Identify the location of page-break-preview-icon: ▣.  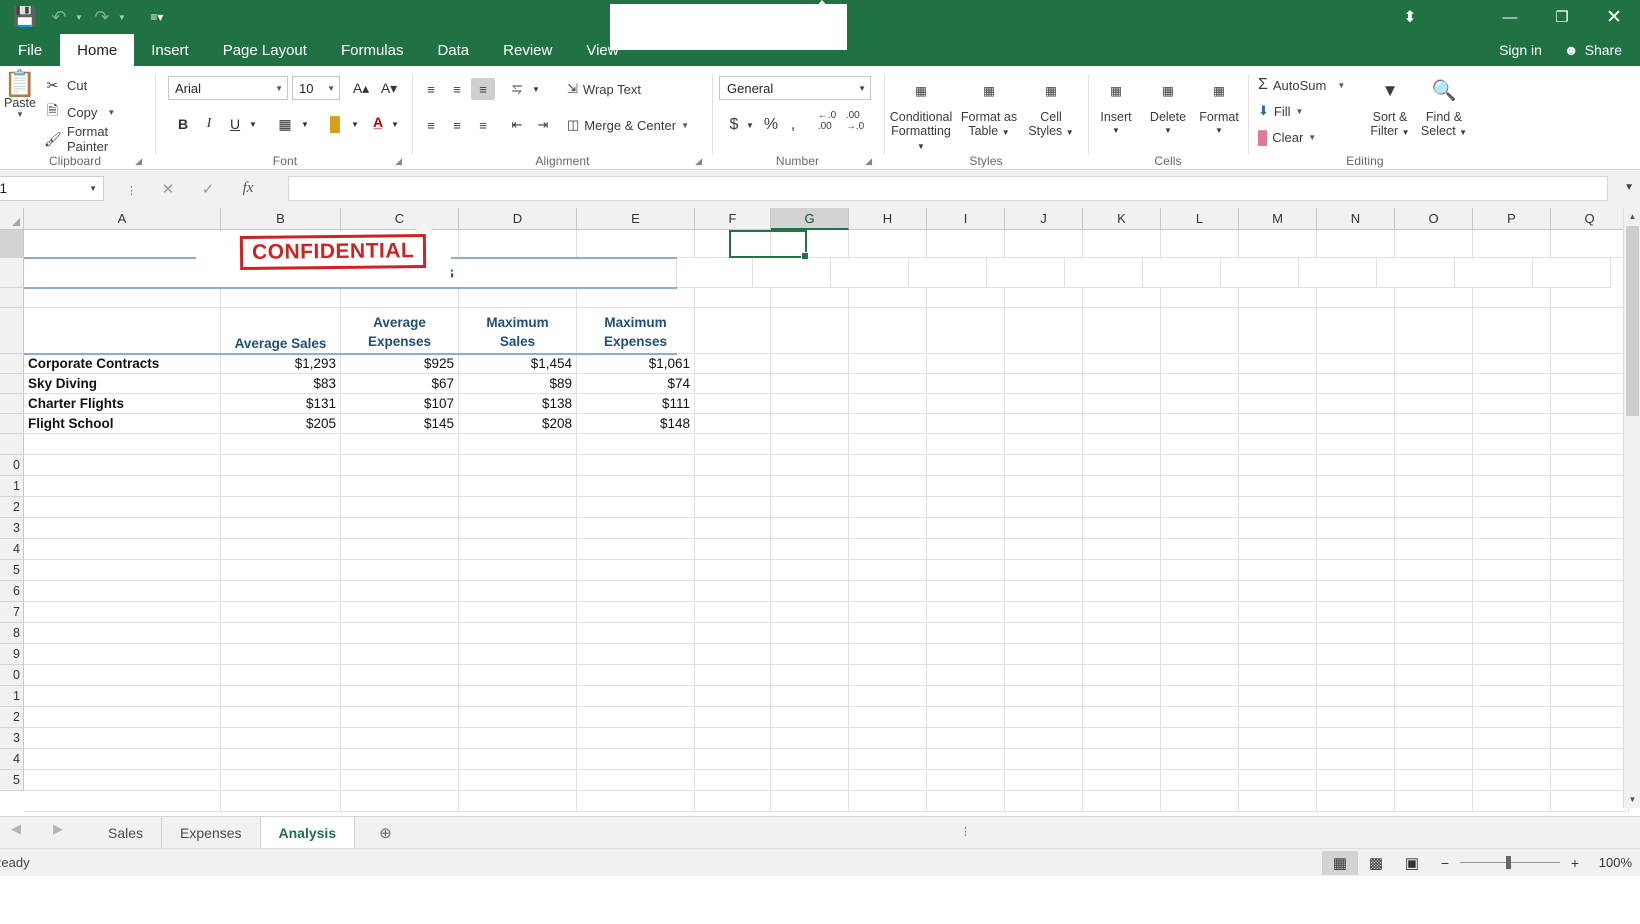
(1412, 863).